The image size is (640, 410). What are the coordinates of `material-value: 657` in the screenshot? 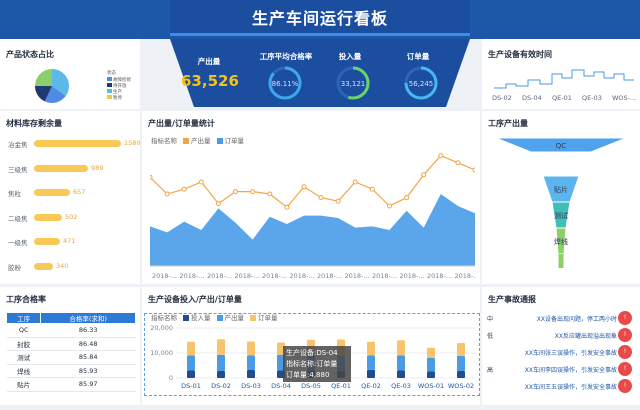 It's located at (79, 192).